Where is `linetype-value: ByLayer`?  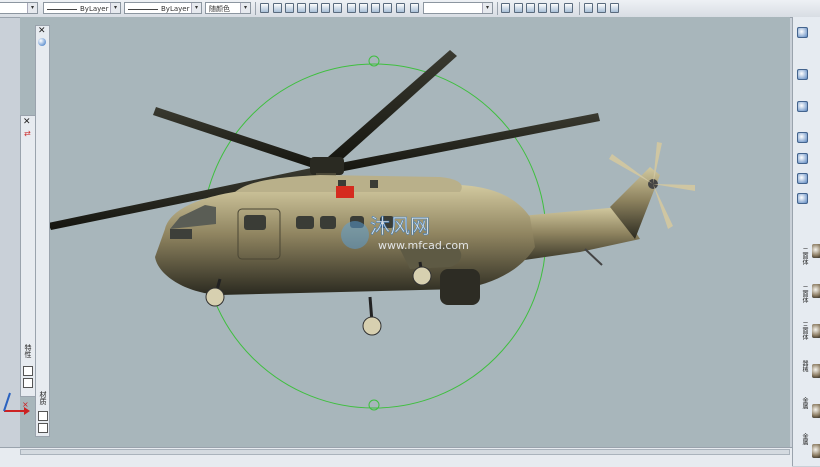 linetype-value: ByLayer is located at coordinates (94, 9).